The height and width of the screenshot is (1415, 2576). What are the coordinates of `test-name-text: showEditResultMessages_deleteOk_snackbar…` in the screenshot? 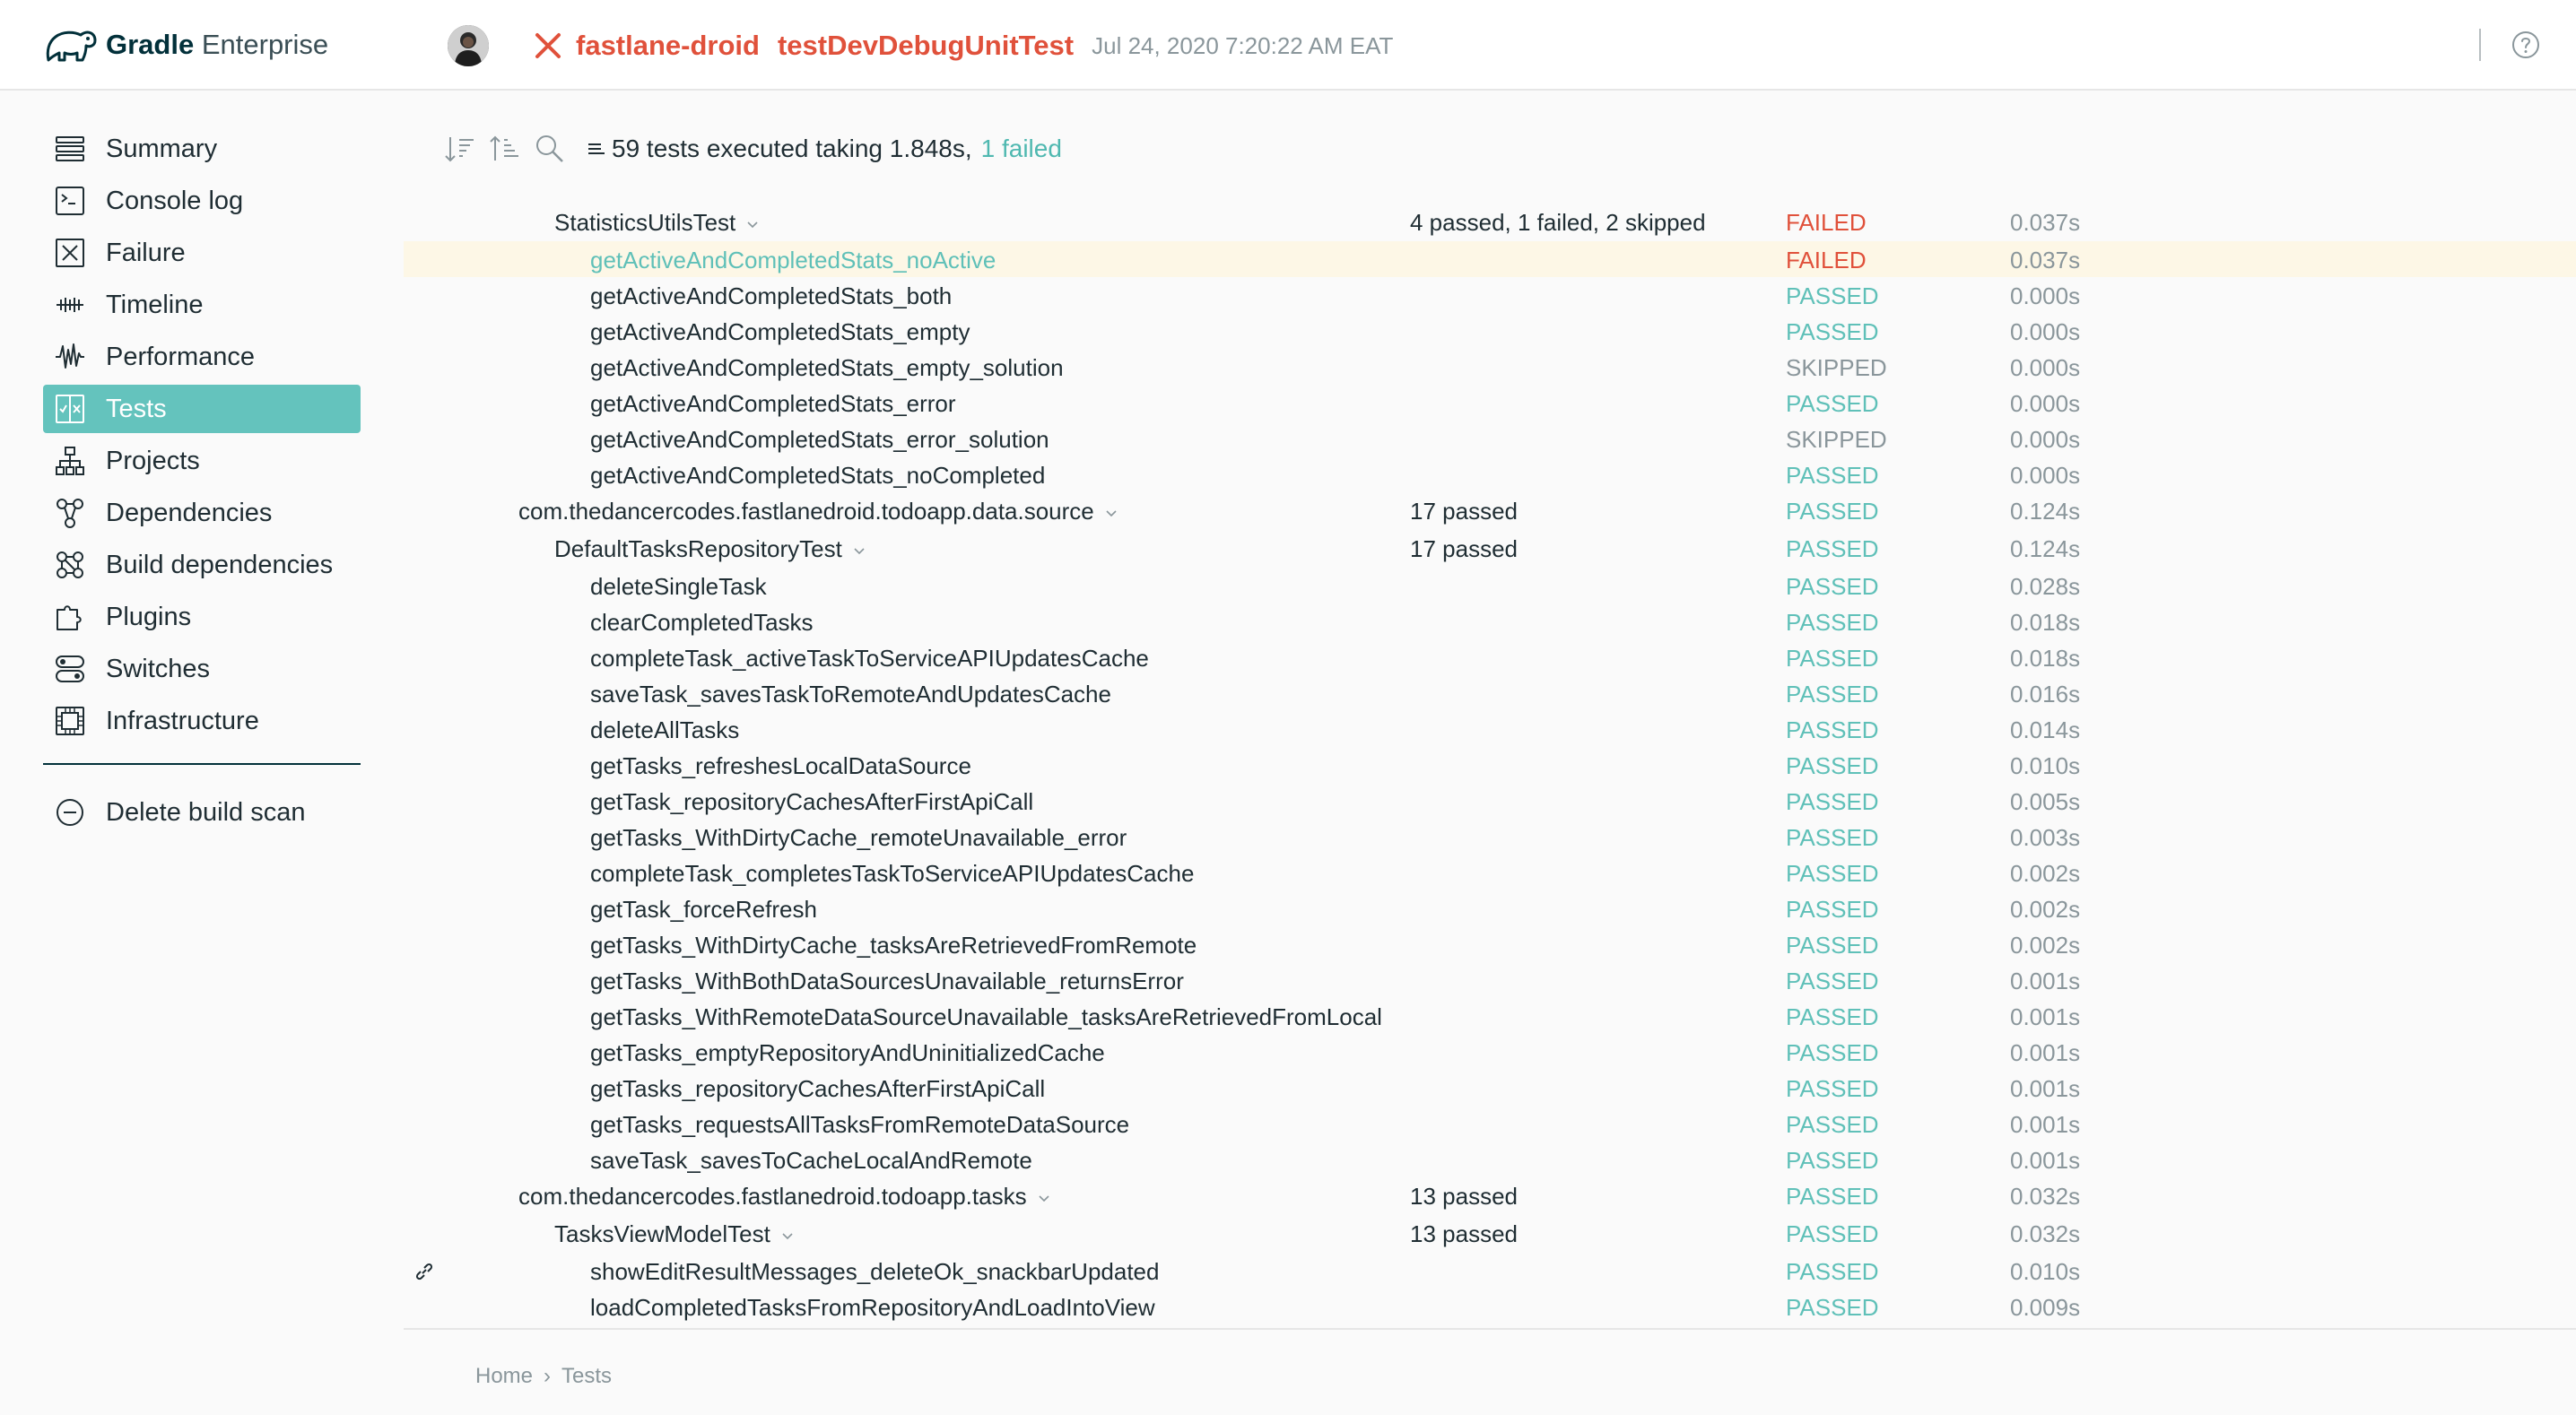 It's located at (875, 1271).